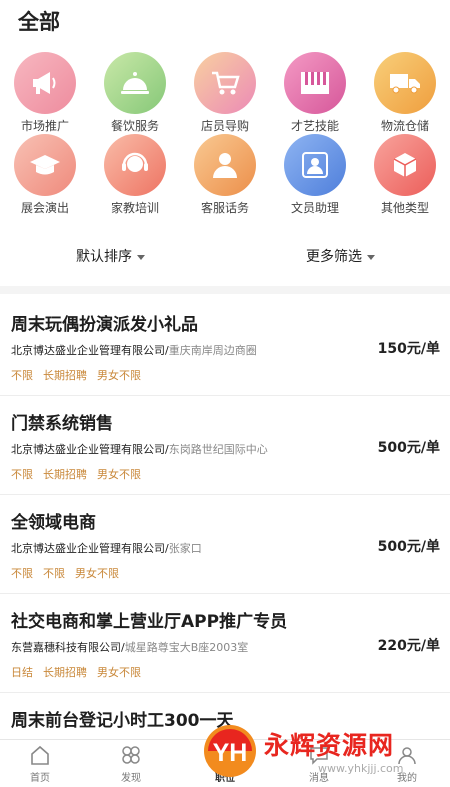  I want to click on job-title: 周末玩偶扮演派发小礼品, so click(104, 325).